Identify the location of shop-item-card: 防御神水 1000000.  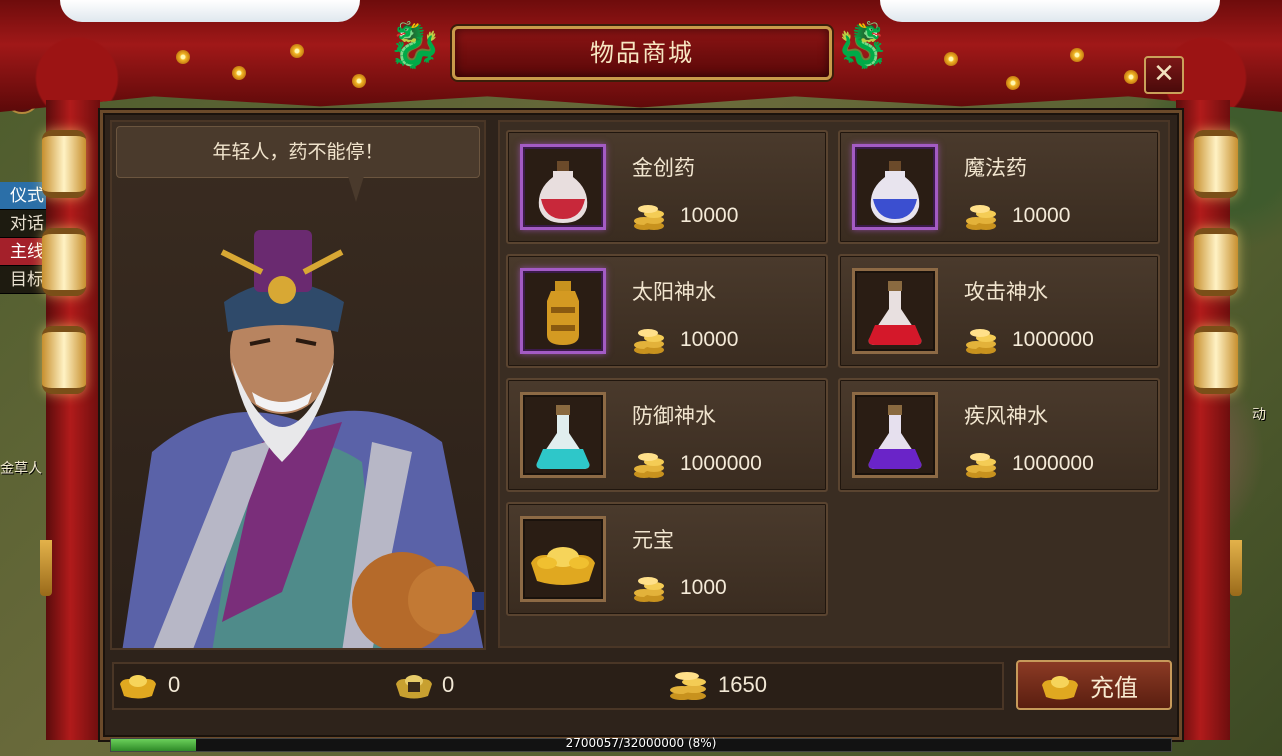
(667, 435).